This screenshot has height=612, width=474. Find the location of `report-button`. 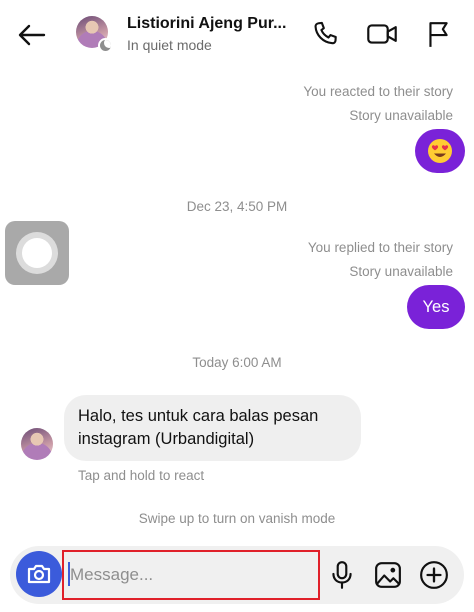

report-button is located at coordinates (438, 34).